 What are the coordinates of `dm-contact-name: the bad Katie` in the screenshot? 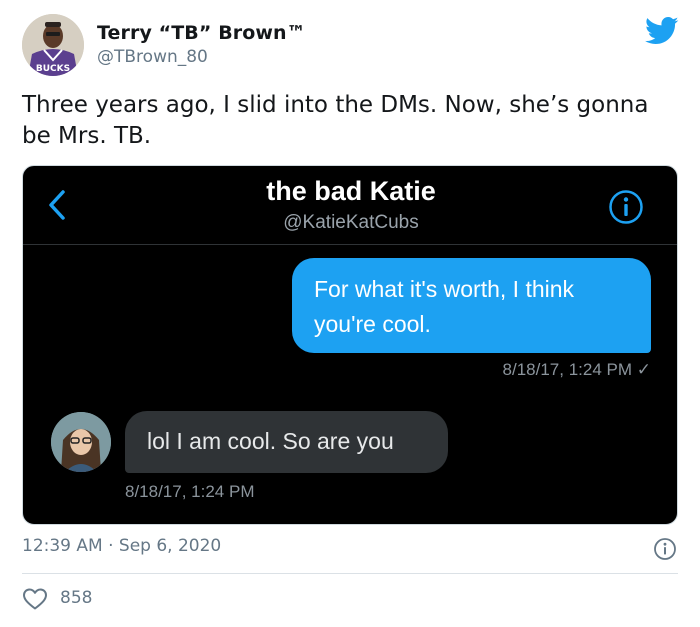 It's located at (351, 191).